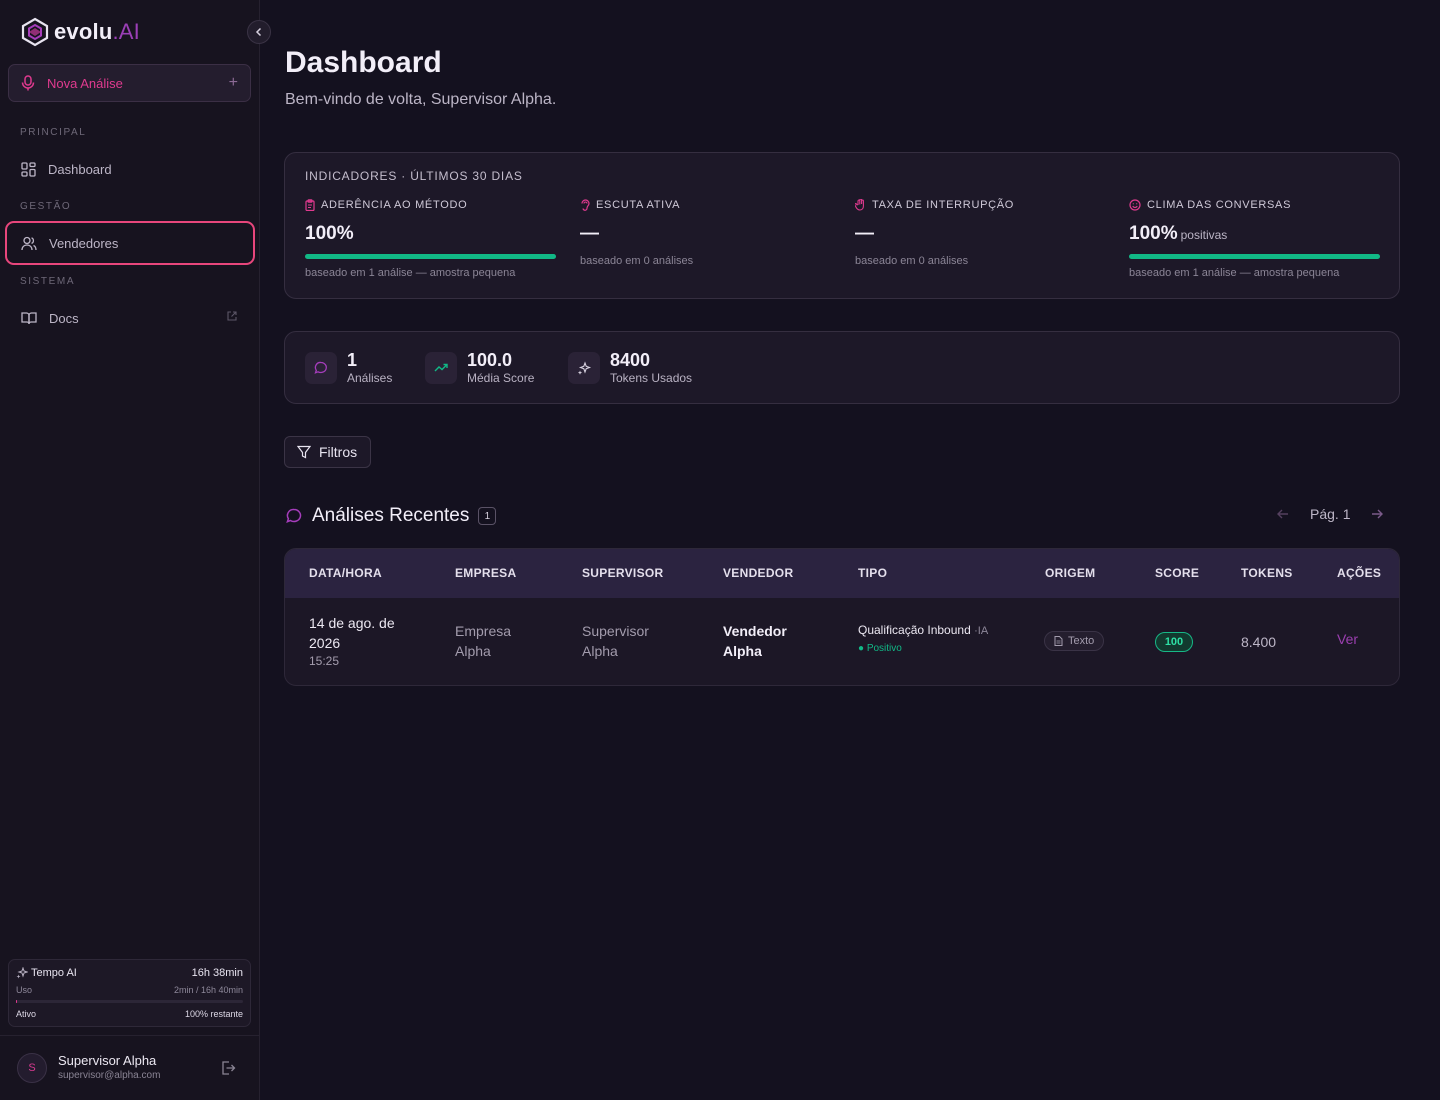 The width and height of the screenshot is (1440, 1100). What do you see at coordinates (1174, 642) in the screenshot?
I see `score-badge: 100` at bounding box center [1174, 642].